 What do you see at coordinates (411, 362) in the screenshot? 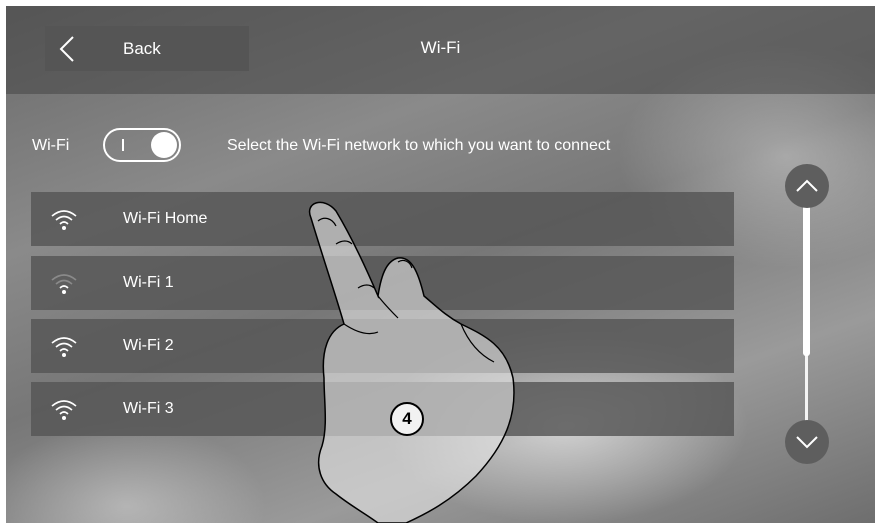
I see `pointing-hand-icon` at bounding box center [411, 362].